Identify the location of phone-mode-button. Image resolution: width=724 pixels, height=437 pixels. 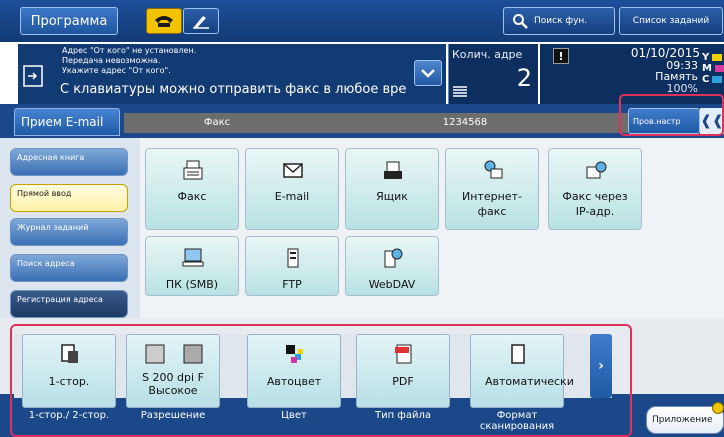
(164, 21).